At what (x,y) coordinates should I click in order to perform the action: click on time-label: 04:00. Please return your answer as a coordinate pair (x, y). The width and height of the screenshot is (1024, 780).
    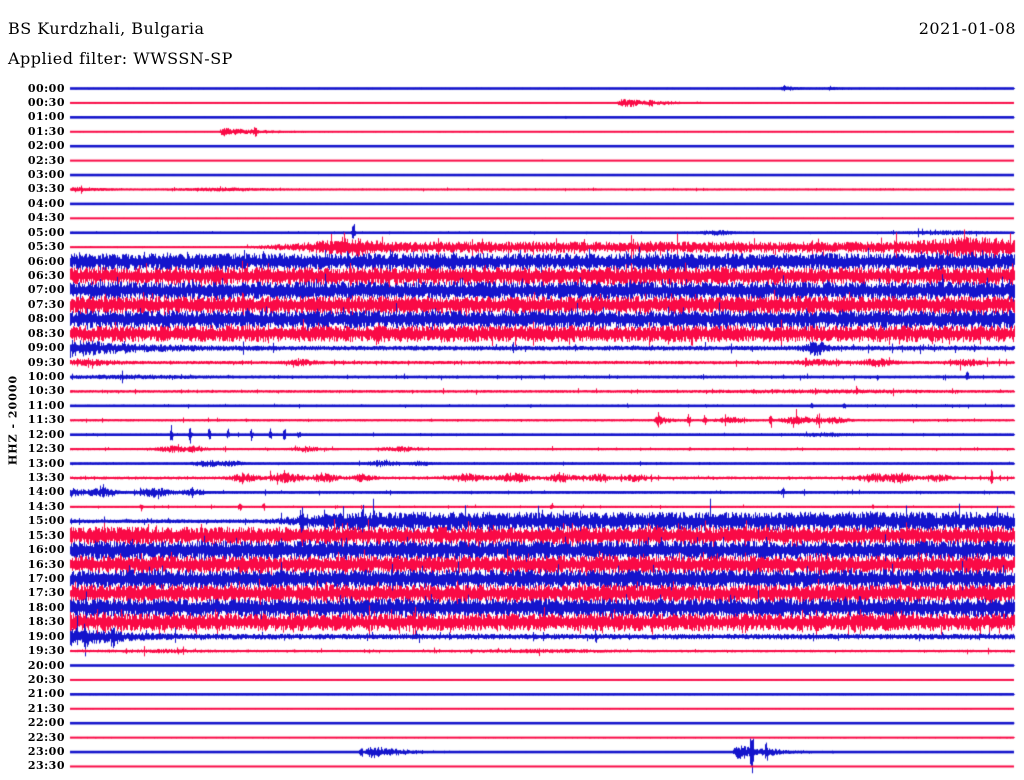
    Looking at the image, I should click on (46, 203).